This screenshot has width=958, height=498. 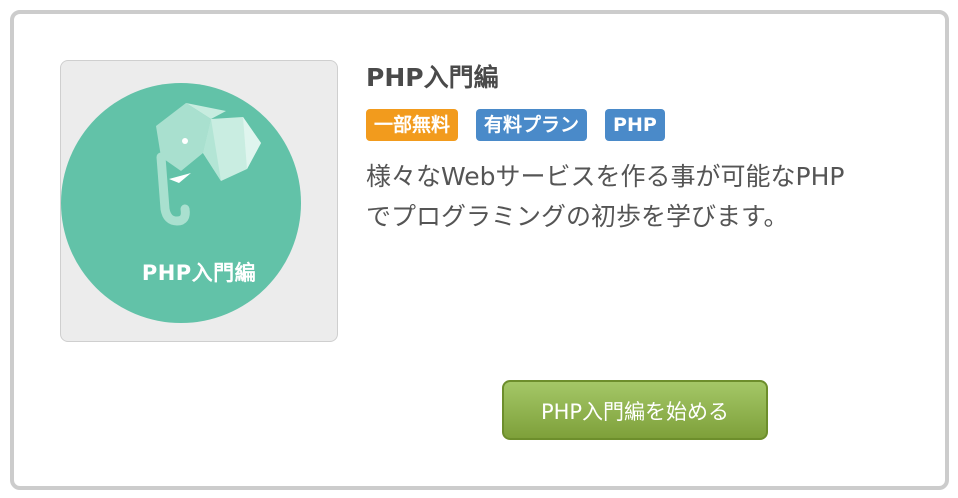 I want to click on description-line: 様々なWebサービスを作る事が可能なPHP, so click(x=605, y=176).